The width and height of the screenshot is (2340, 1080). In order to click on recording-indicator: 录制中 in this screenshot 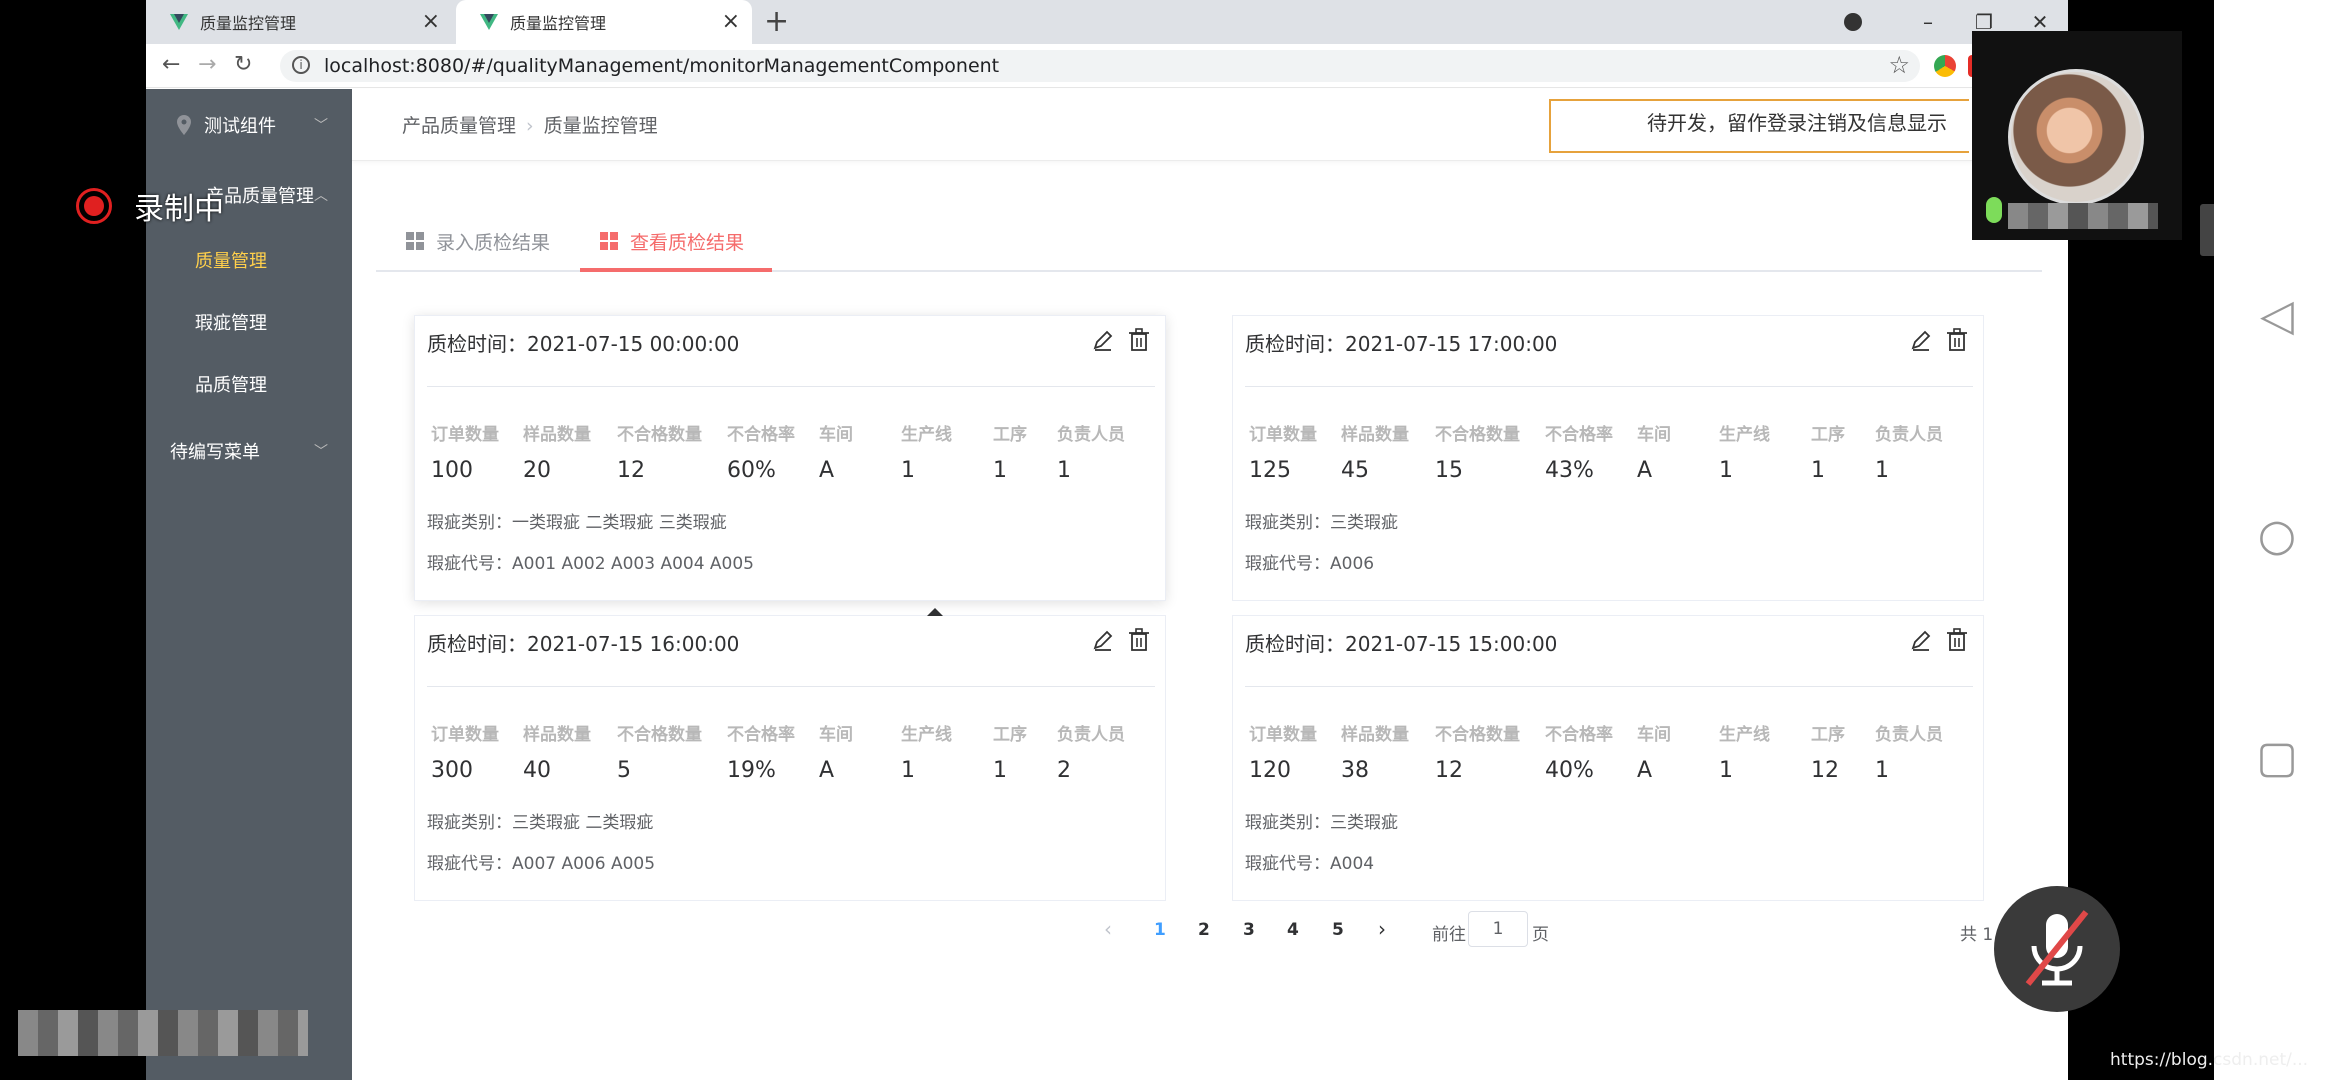, I will do `click(150, 206)`.